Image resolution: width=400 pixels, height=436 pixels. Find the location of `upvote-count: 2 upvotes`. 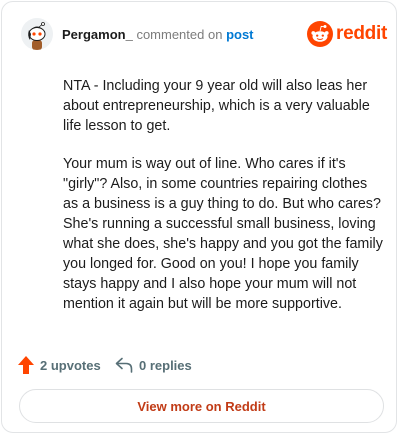

upvote-count: 2 upvotes is located at coordinates (70, 365).